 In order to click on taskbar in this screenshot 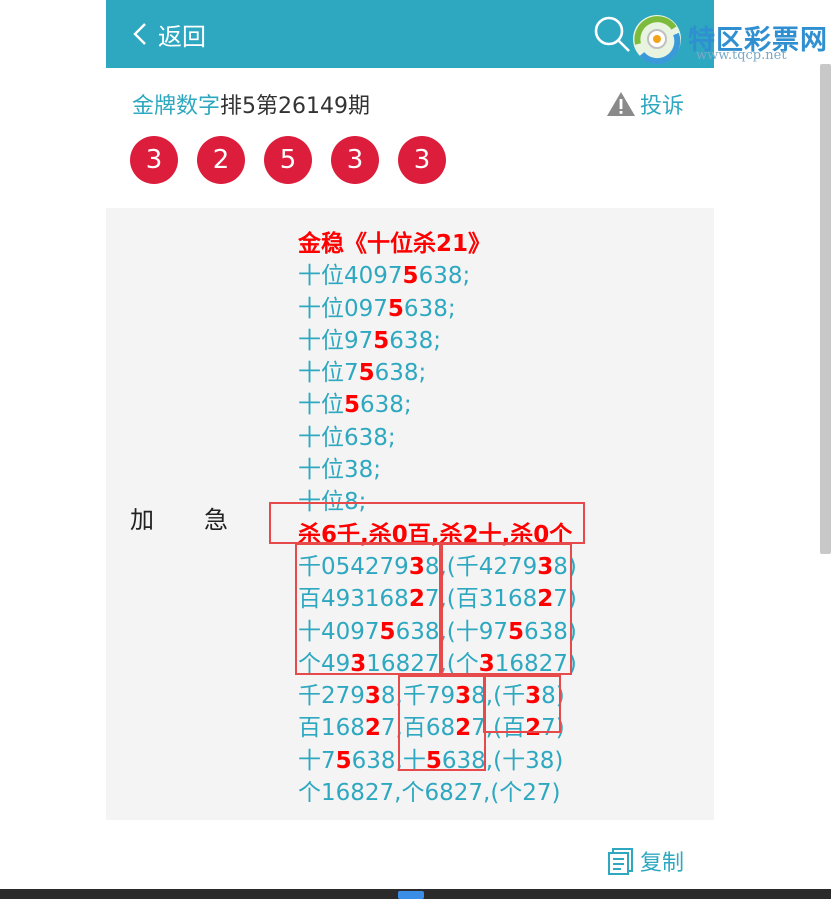, I will do `click(415, 894)`.